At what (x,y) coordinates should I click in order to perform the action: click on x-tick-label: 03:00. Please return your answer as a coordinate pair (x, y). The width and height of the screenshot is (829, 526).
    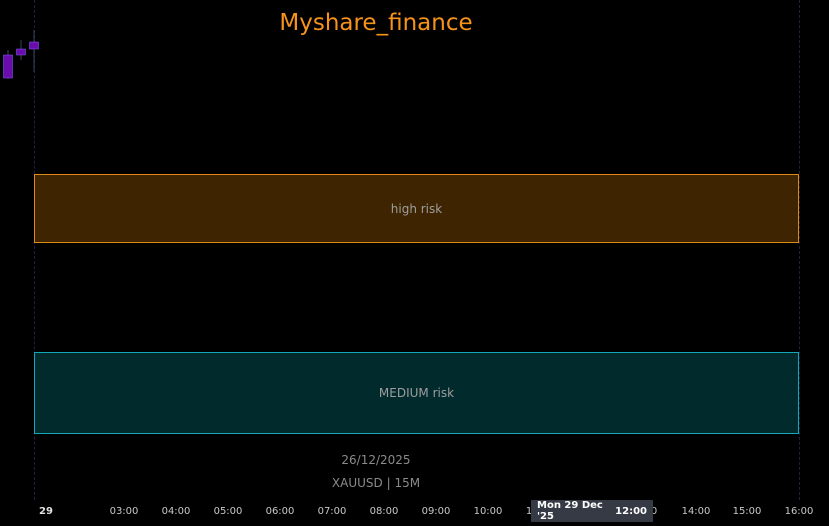
    Looking at the image, I should click on (124, 511).